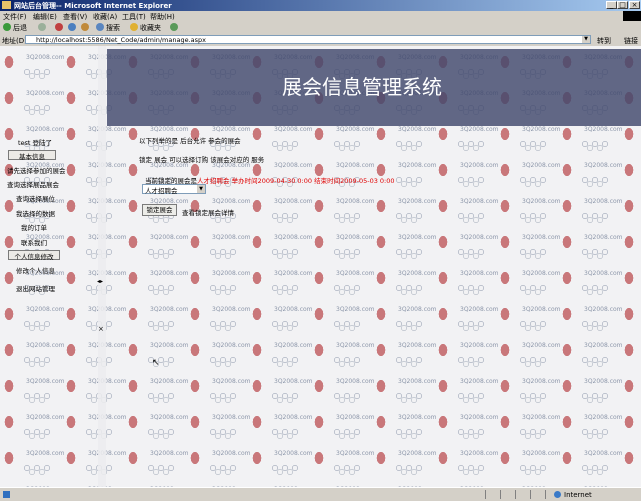 This screenshot has width=641, height=501. I want to click on home-icon, so click(85, 27).